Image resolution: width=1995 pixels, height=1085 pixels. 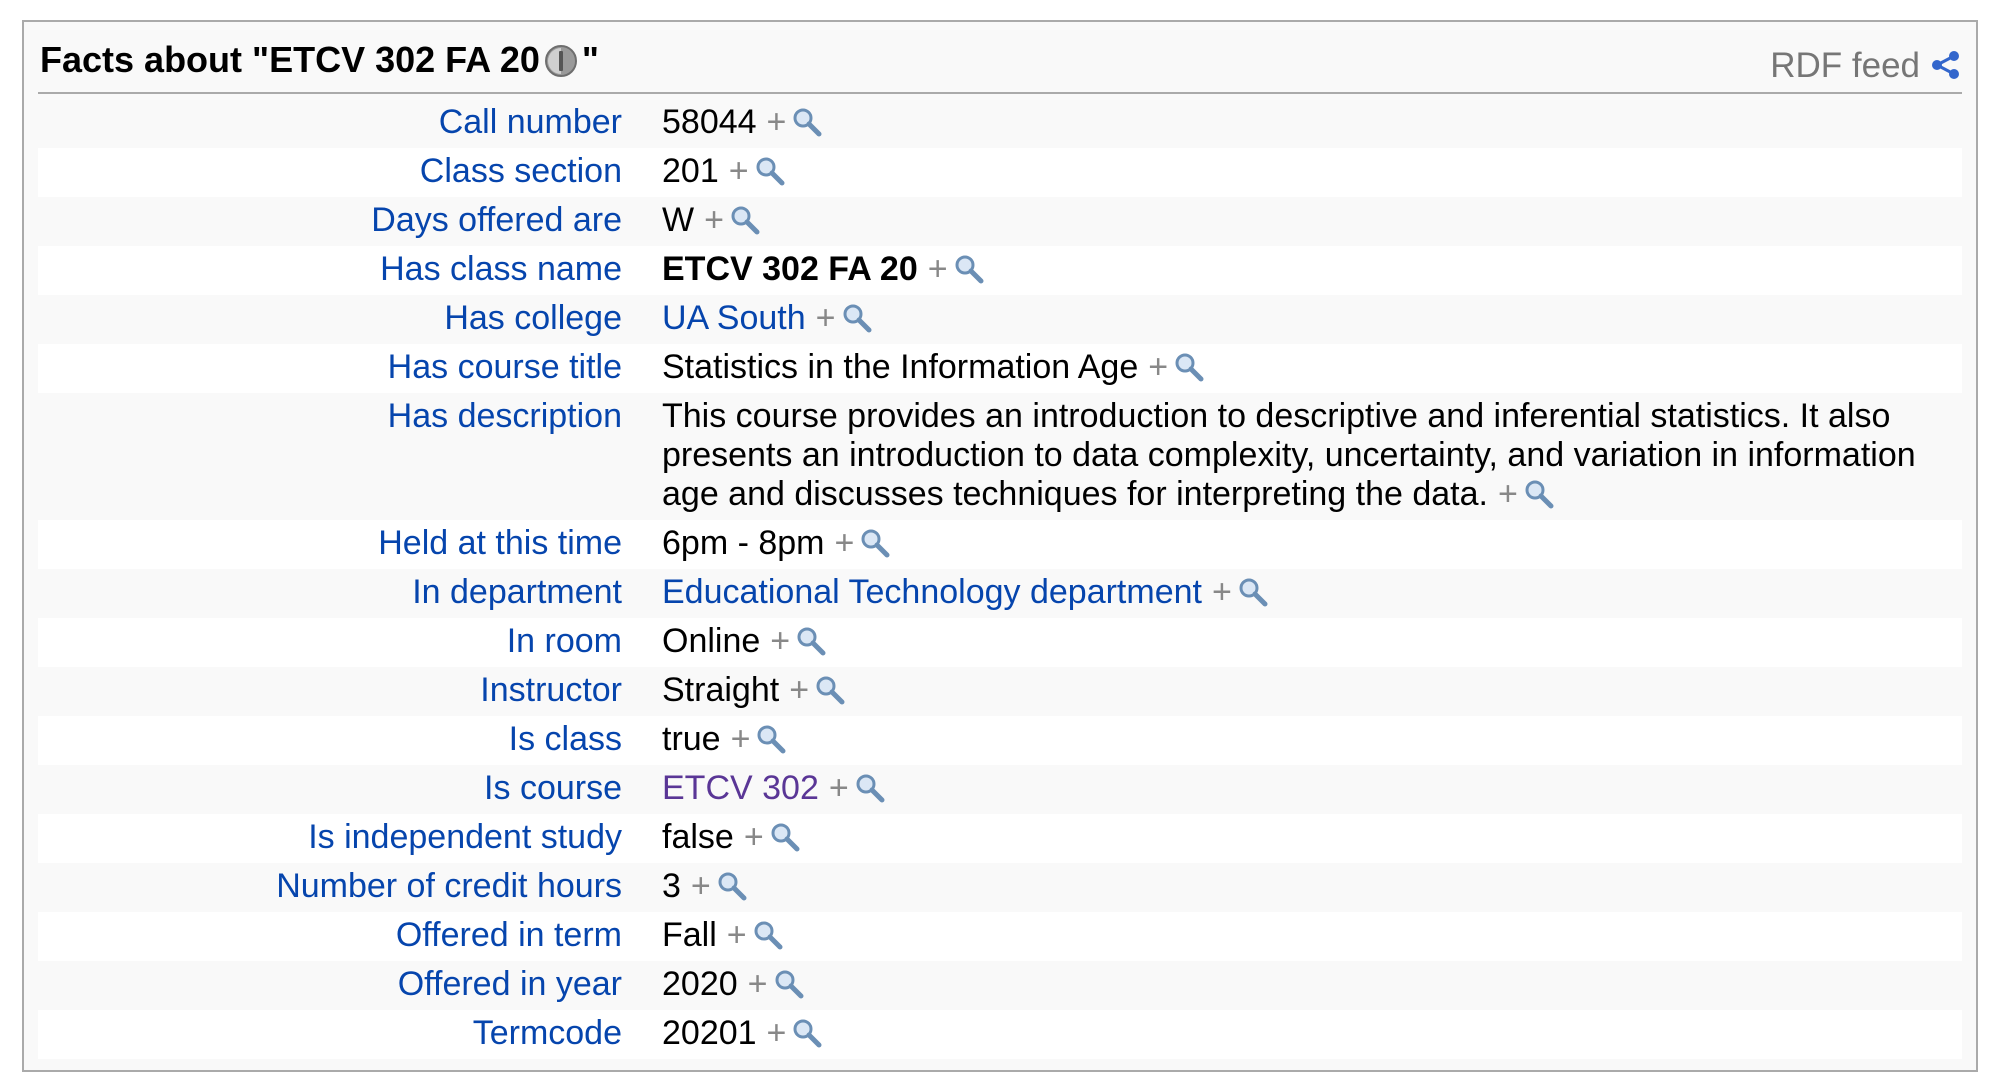 What do you see at coordinates (1000, 936) in the screenshot?
I see `fact-row: Offered in term Fall +` at bounding box center [1000, 936].